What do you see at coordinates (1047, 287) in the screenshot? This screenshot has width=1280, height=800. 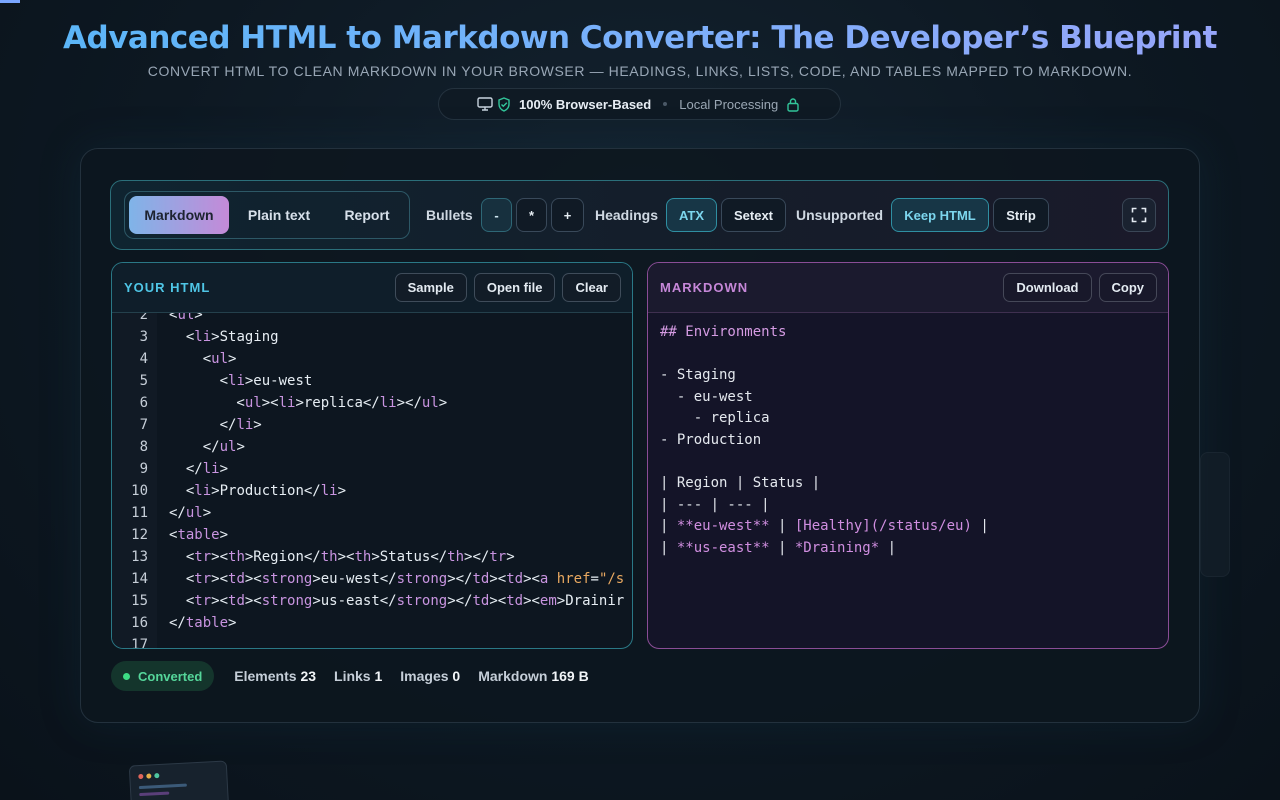 I see `download-button: Download` at bounding box center [1047, 287].